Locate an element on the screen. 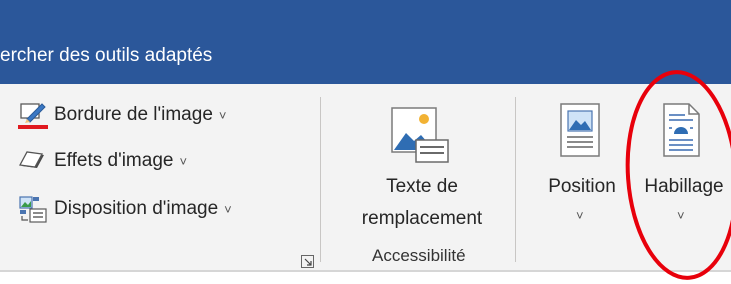 This screenshot has width=731, height=284. position-button: Position ˅ is located at coordinates (582, 168).